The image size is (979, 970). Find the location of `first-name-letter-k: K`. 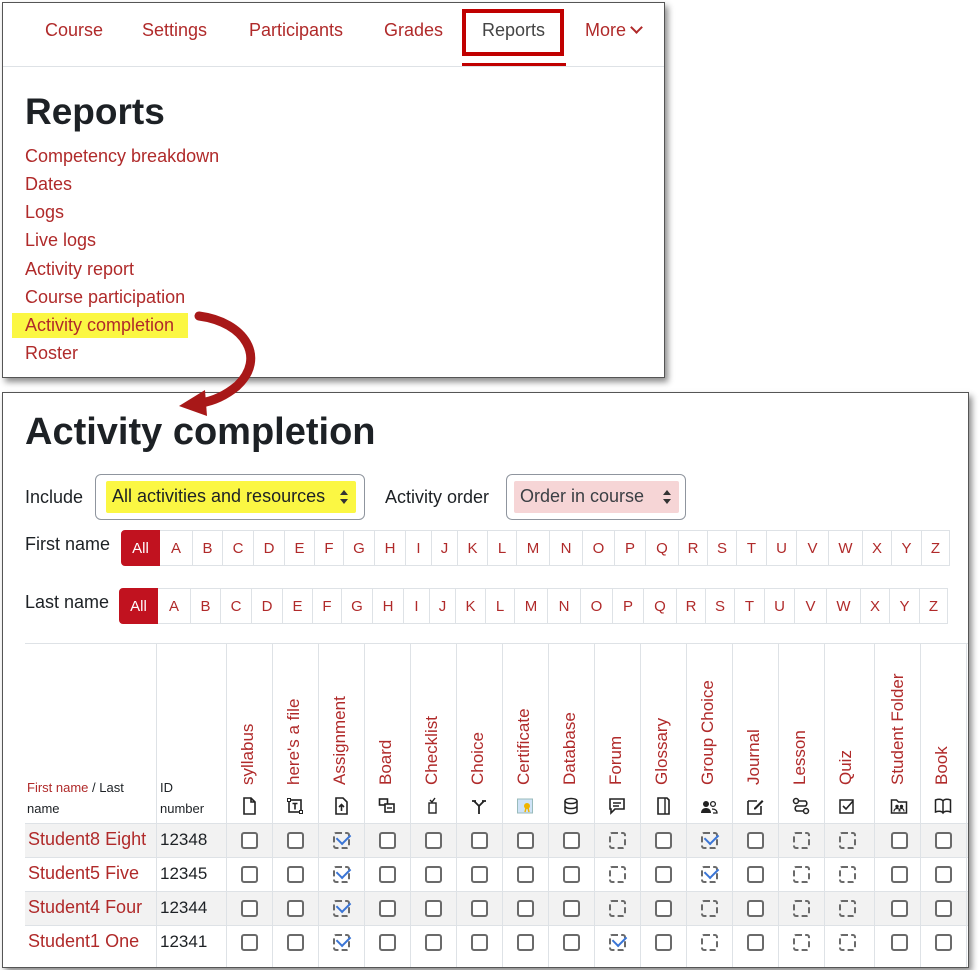

first-name-letter-k: K is located at coordinates (473, 548).